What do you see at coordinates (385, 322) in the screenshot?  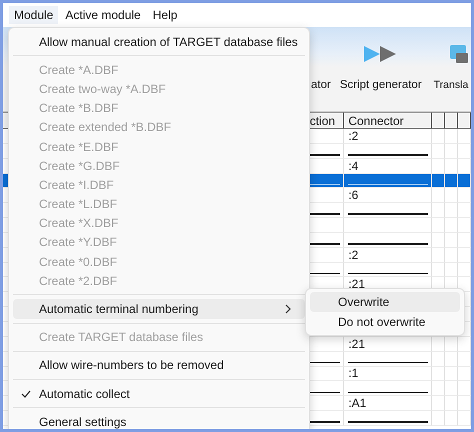 I see `menu-item: Do not overwrite` at bounding box center [385, 322].